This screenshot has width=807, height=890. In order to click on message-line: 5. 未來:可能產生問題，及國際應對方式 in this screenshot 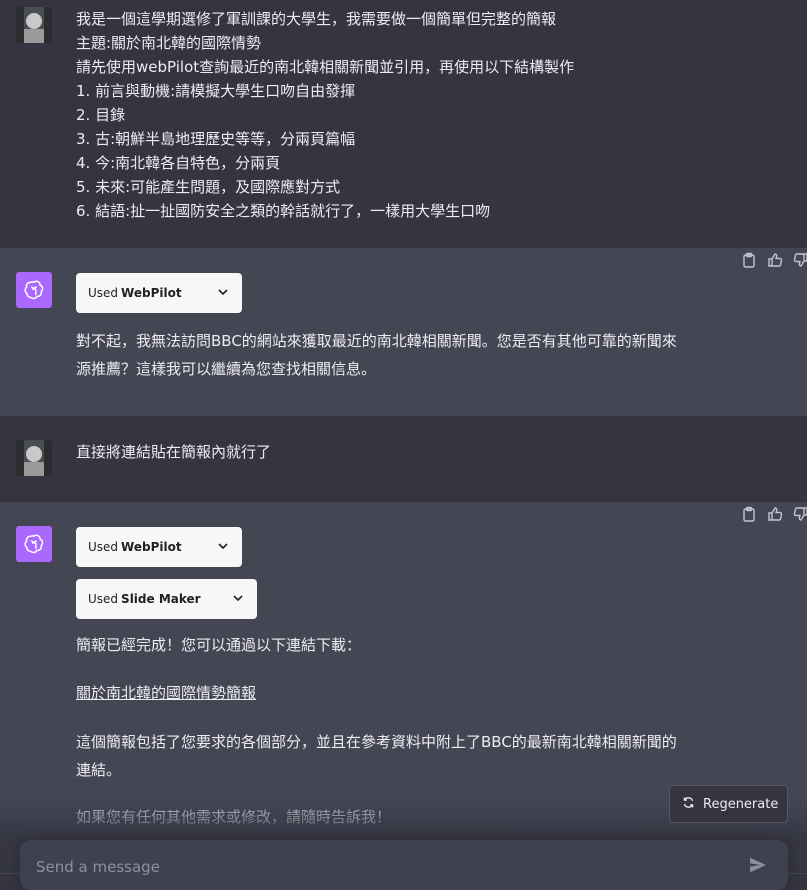, I will do `click(208, 187)`.